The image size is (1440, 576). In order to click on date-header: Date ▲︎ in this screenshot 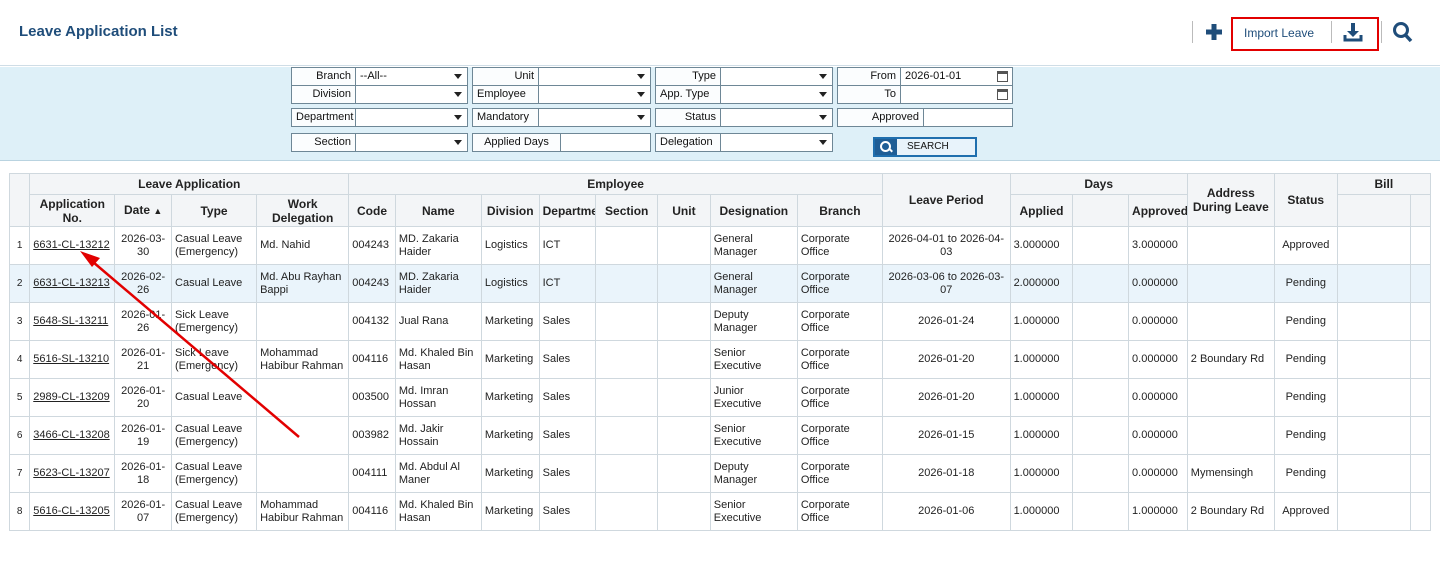, I will do `click(143, 210)`.